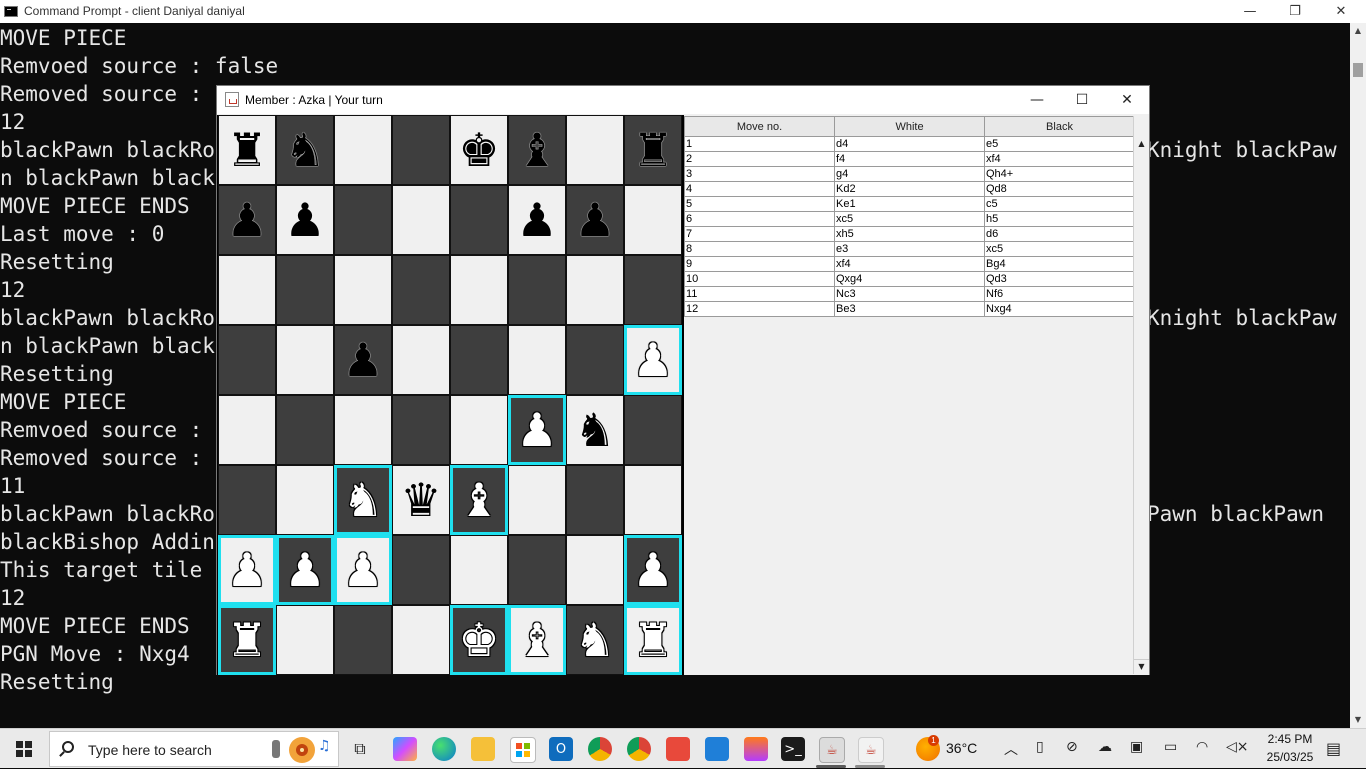  What do you see at coordinates (909, 144) in the screenshot?
I see `table-row: 1 d4 e5` at bounding box center [909, 144].